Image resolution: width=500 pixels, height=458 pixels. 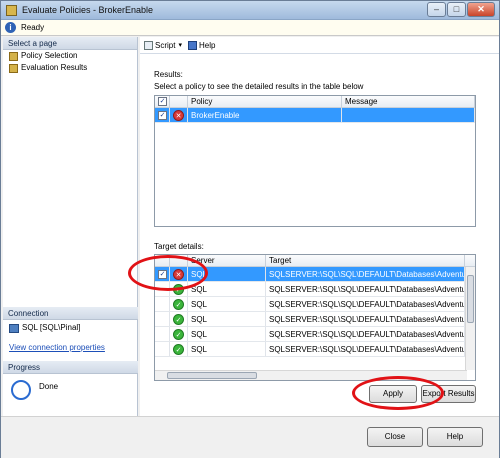 What do you see at coordinates (408, 101) in the screenshot?
I see `message-column-header: Message` at bounding box center [408, 101].